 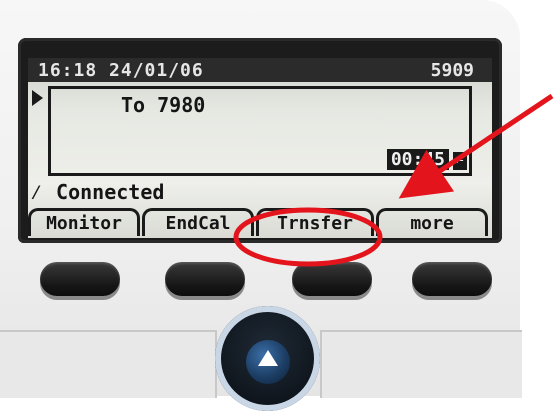 I want to click on call-line-icon: ⌐, so click(x=460, y=161).